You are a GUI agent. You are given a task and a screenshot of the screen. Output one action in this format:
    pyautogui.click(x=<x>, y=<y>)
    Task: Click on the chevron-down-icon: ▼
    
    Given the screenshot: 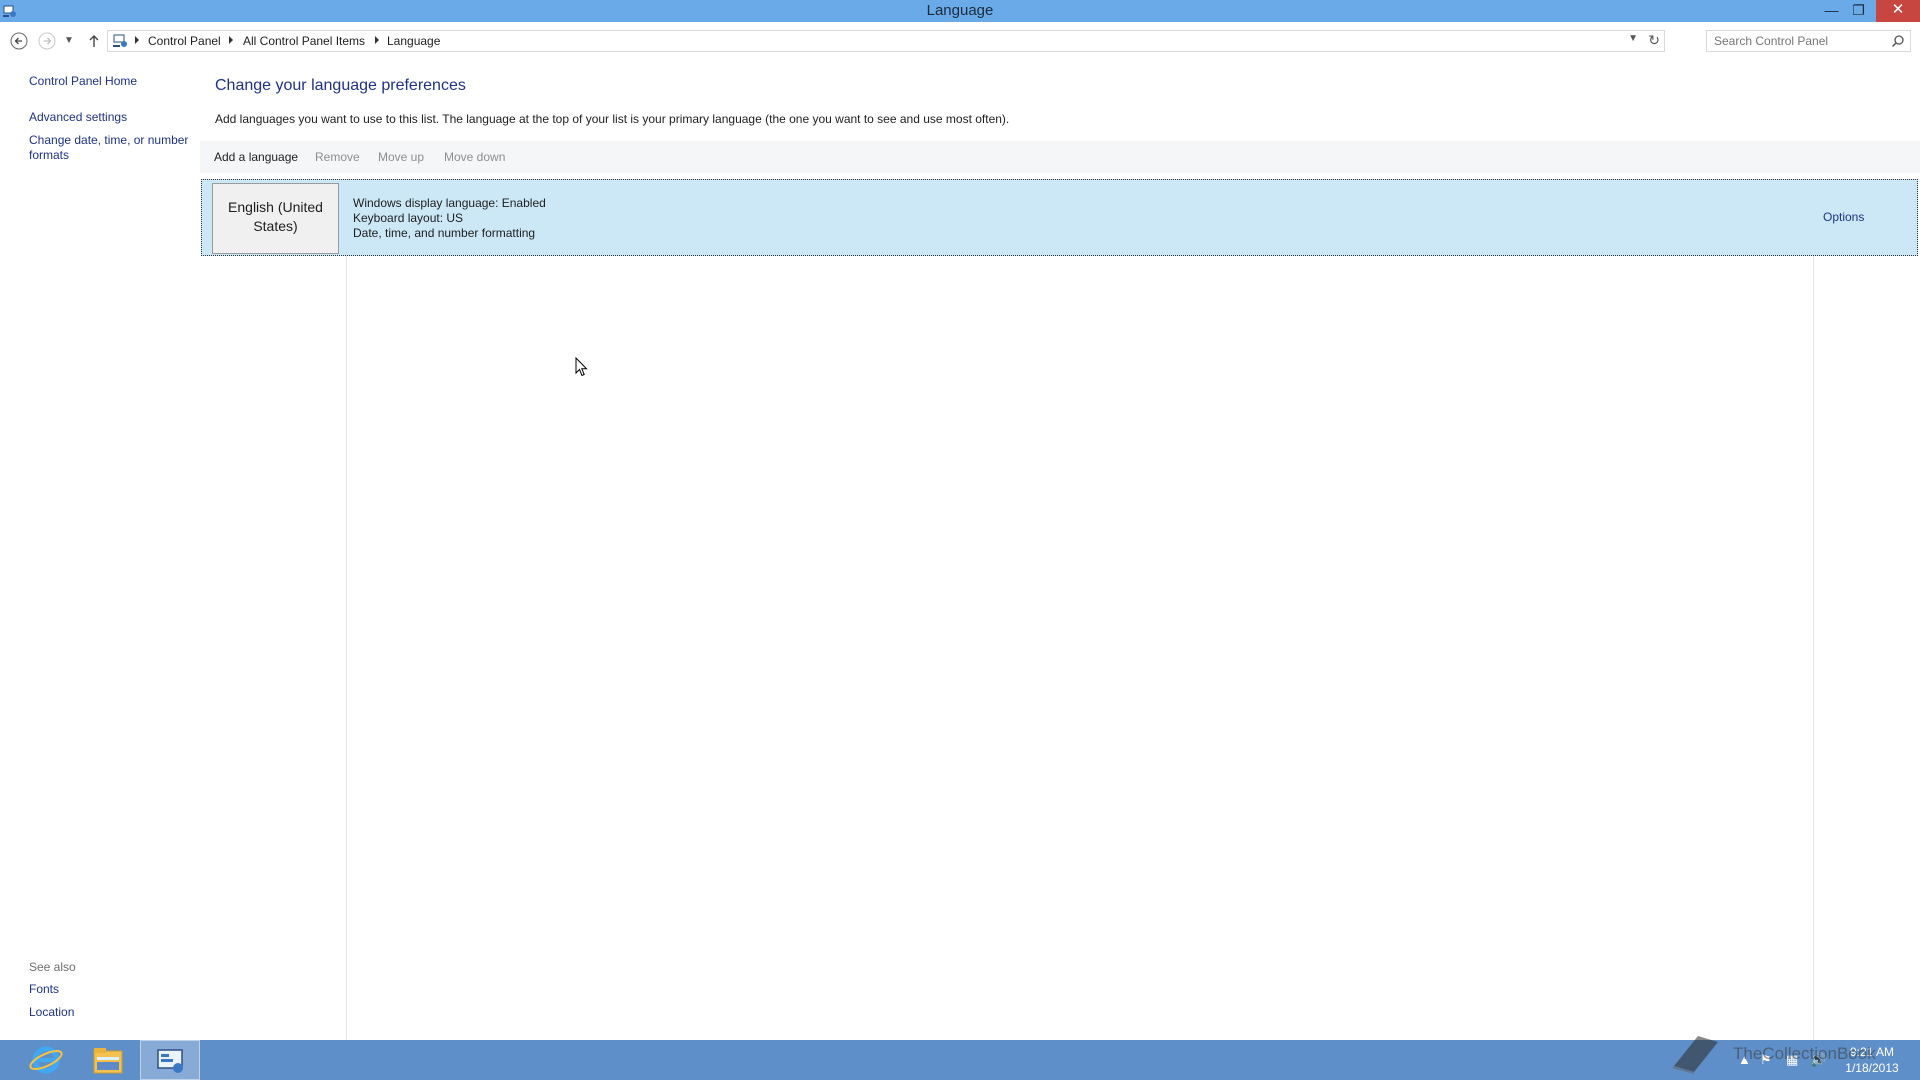 What is the action you would take?
    pyautogui.click(x=69, y=40)
    